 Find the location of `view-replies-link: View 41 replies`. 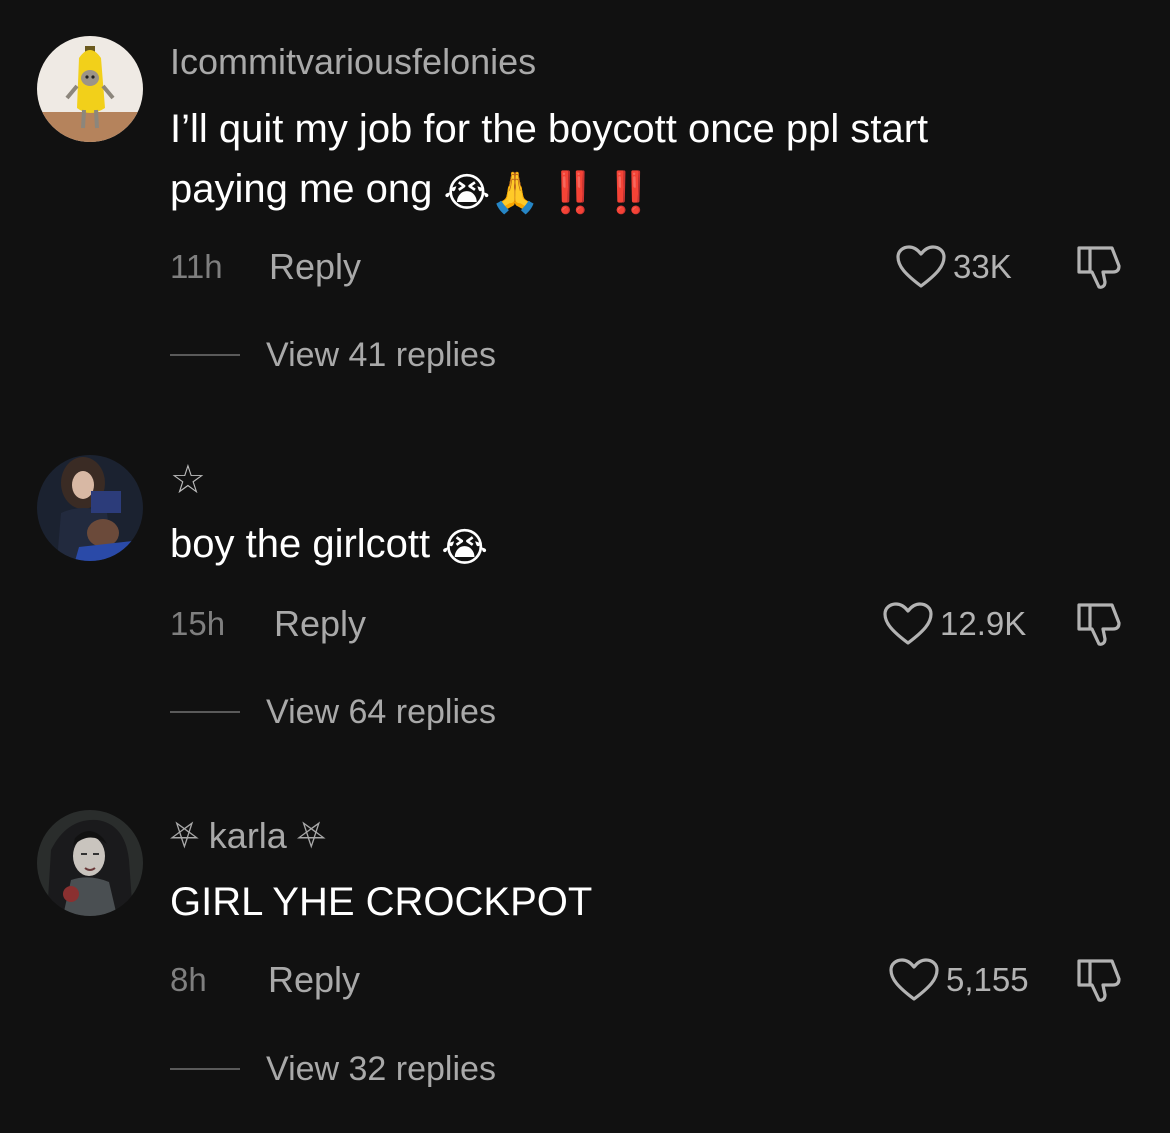

view-replies-link: View 41 replies is located at coordinates (381, 355).